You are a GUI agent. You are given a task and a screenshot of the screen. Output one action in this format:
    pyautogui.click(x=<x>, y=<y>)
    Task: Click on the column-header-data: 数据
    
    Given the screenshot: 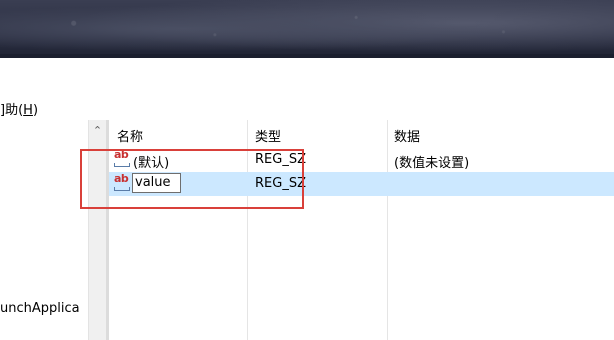 What is the action you would take?
    pyautogui.click(x=407, y=135)
    